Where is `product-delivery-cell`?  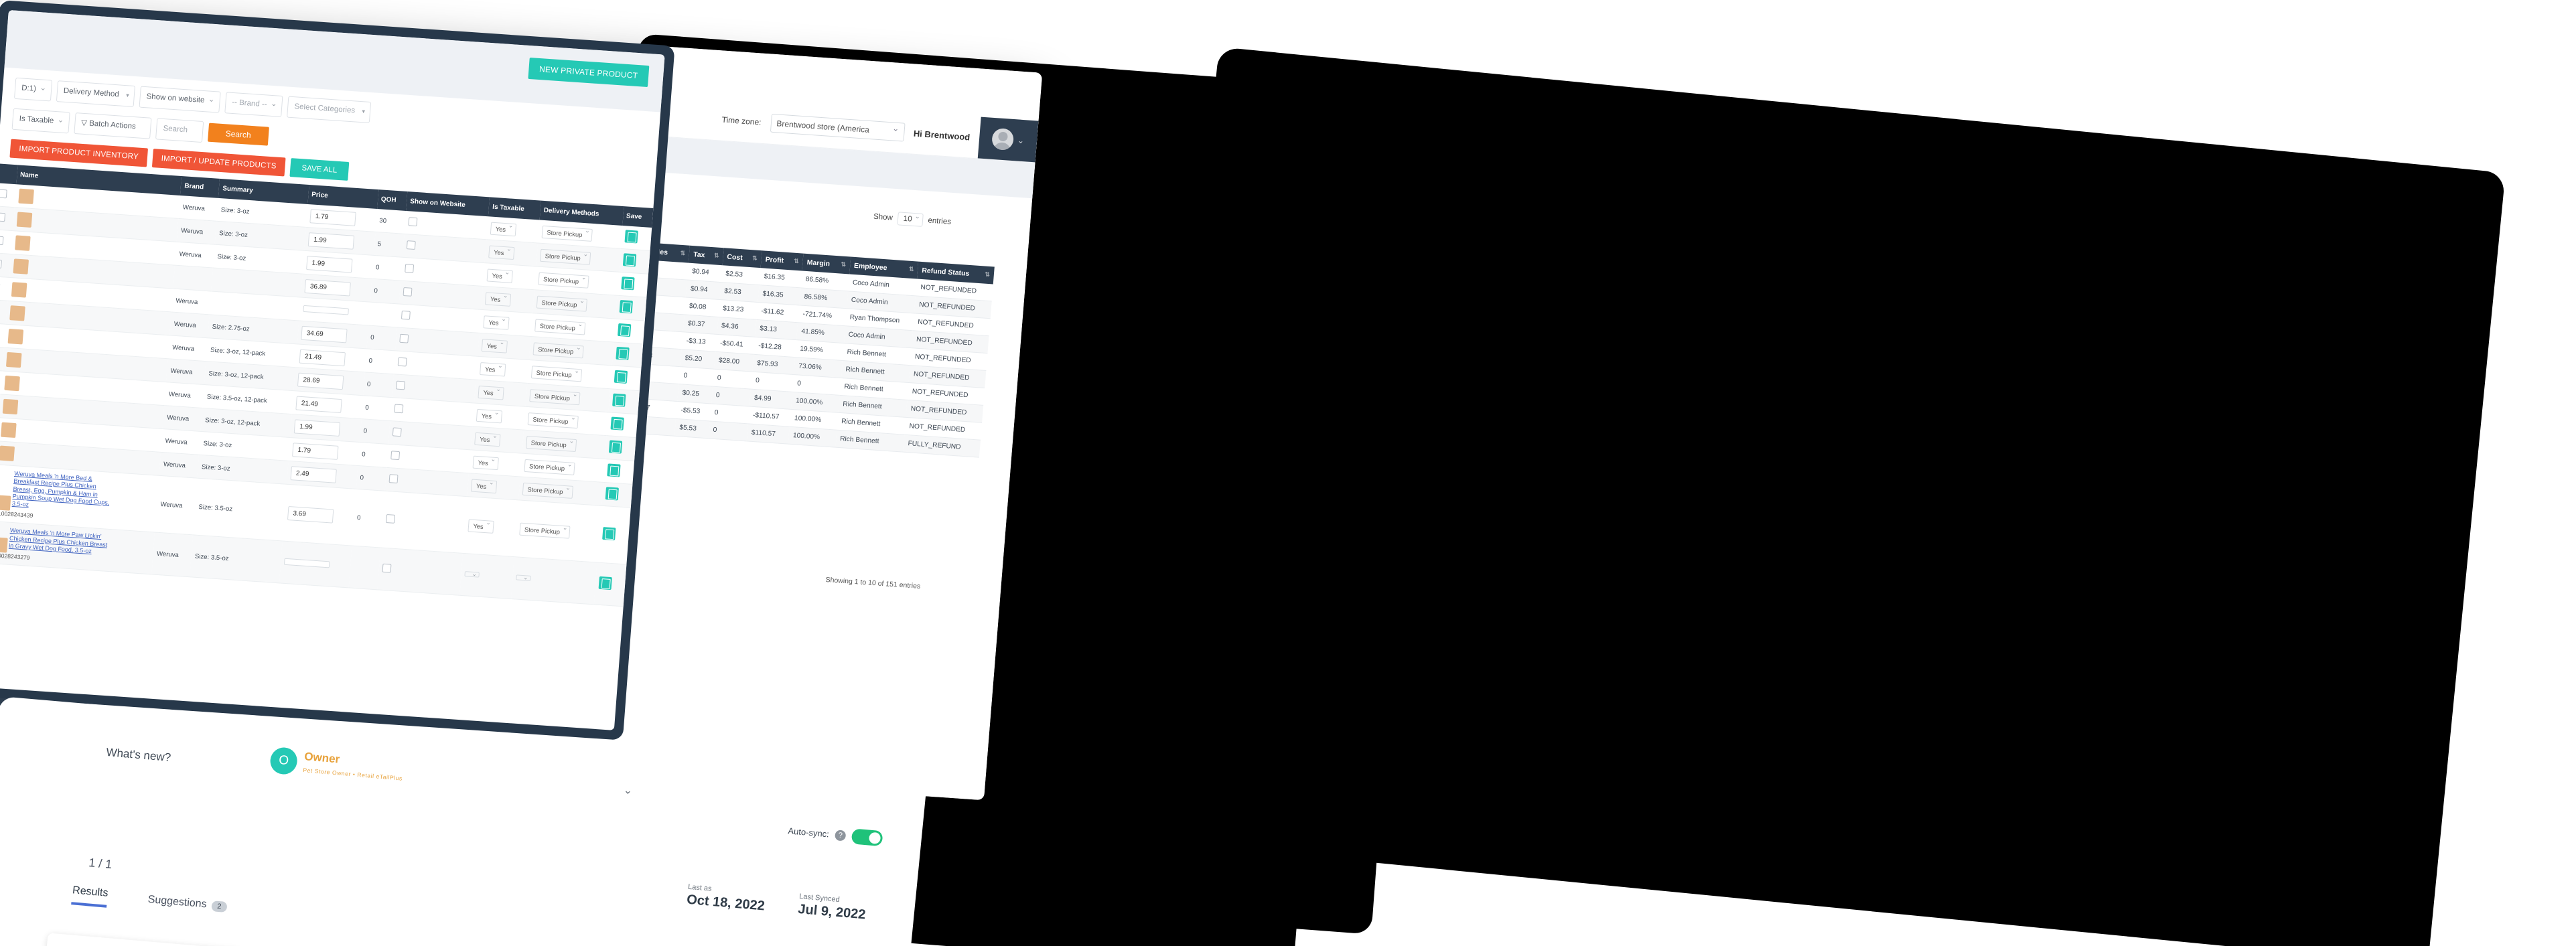
product-delivery-cell is located at coordinates (554, 581).